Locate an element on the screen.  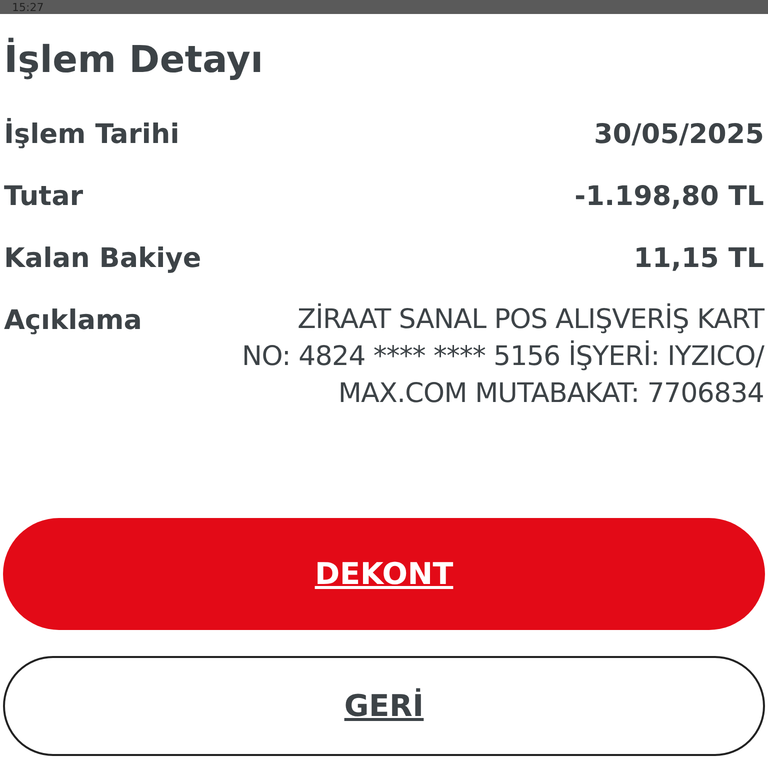
receipt-button: DEKONT is located at coordinates (384, 574).